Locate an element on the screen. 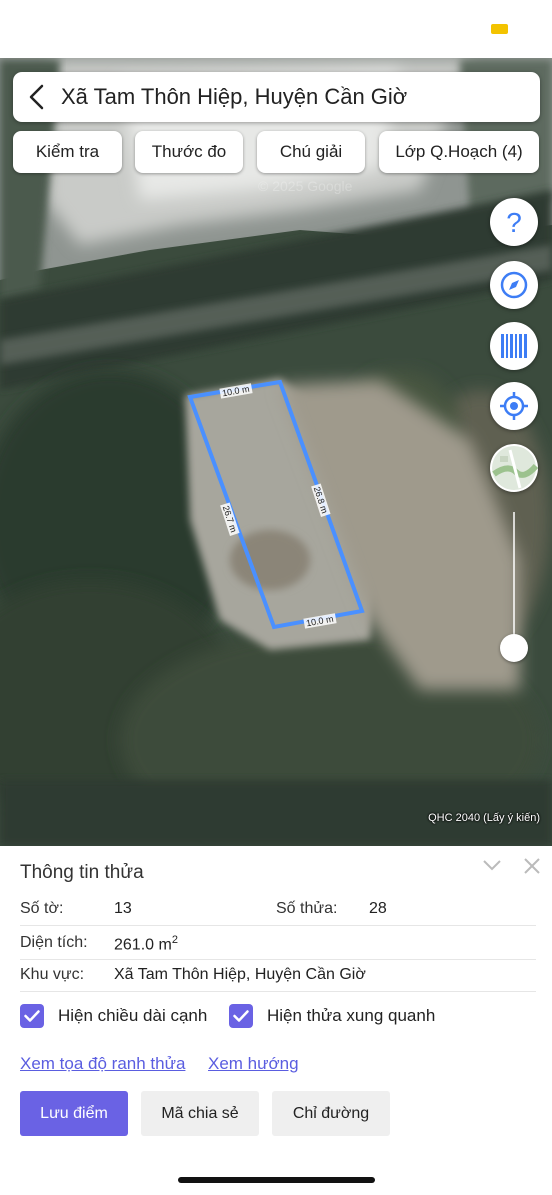 The width and height of the screenshot is (552, 1195). directions-button: Chỉ đường is located at coordinates (331, 1113).